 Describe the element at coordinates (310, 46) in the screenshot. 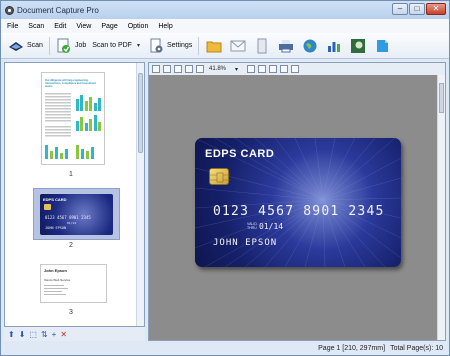

I see `web-icon` at that location.